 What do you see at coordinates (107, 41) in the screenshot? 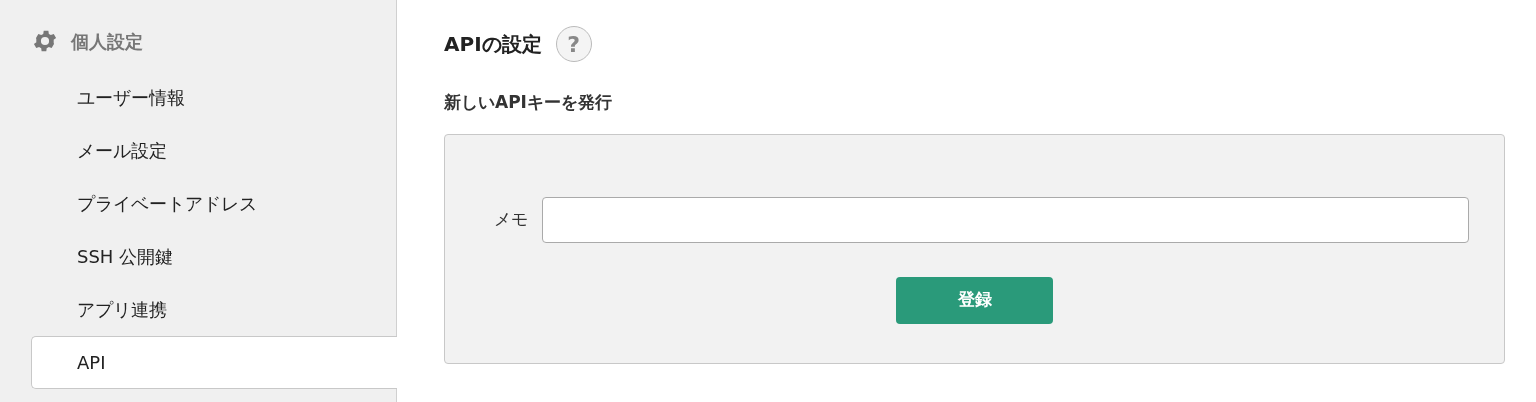
I see `sidebar-header: 個人設定` at bounding box center [107, 41].